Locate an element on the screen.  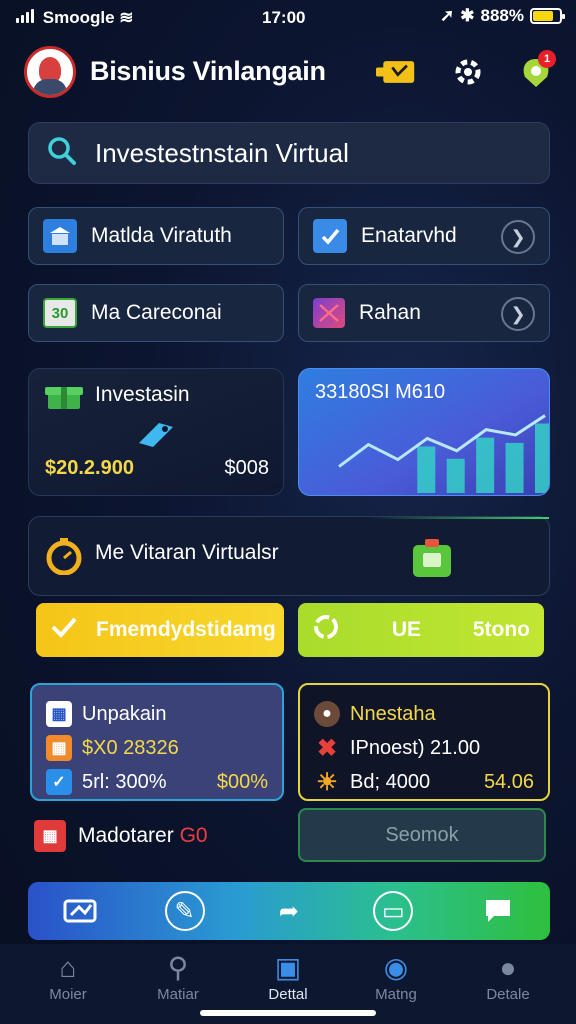
tab-label: Detale is located at coordinates (508, 994).